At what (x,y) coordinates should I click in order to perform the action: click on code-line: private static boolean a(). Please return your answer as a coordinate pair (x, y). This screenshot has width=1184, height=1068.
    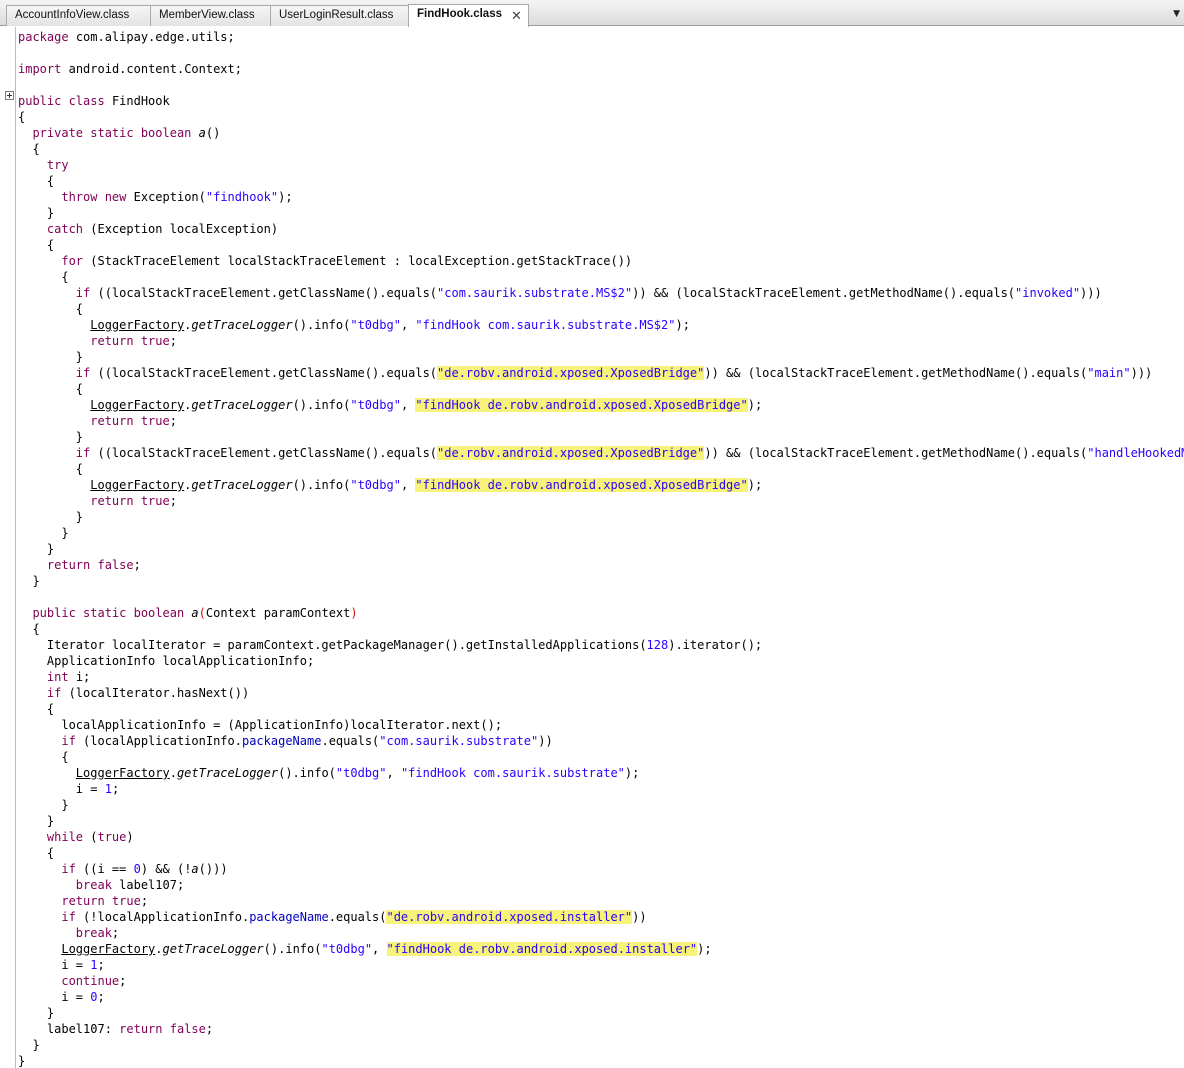
    Looking at the image, I should click on (126, 133).